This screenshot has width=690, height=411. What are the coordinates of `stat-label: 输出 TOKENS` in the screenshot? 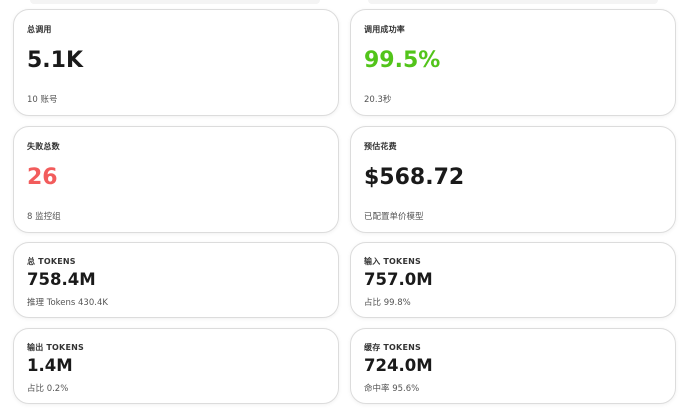 It's located at (55, 347).